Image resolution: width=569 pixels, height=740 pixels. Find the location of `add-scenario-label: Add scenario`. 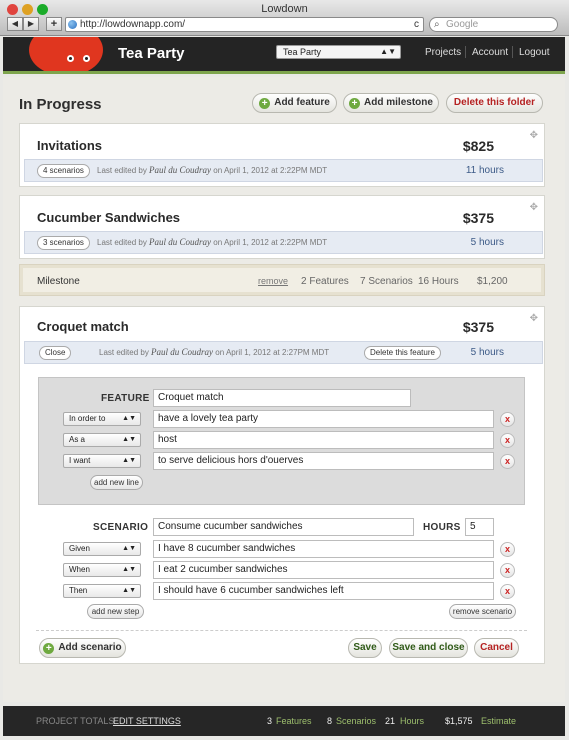

add-scenario-label: Add scenario is located at coordinates (90, 647).